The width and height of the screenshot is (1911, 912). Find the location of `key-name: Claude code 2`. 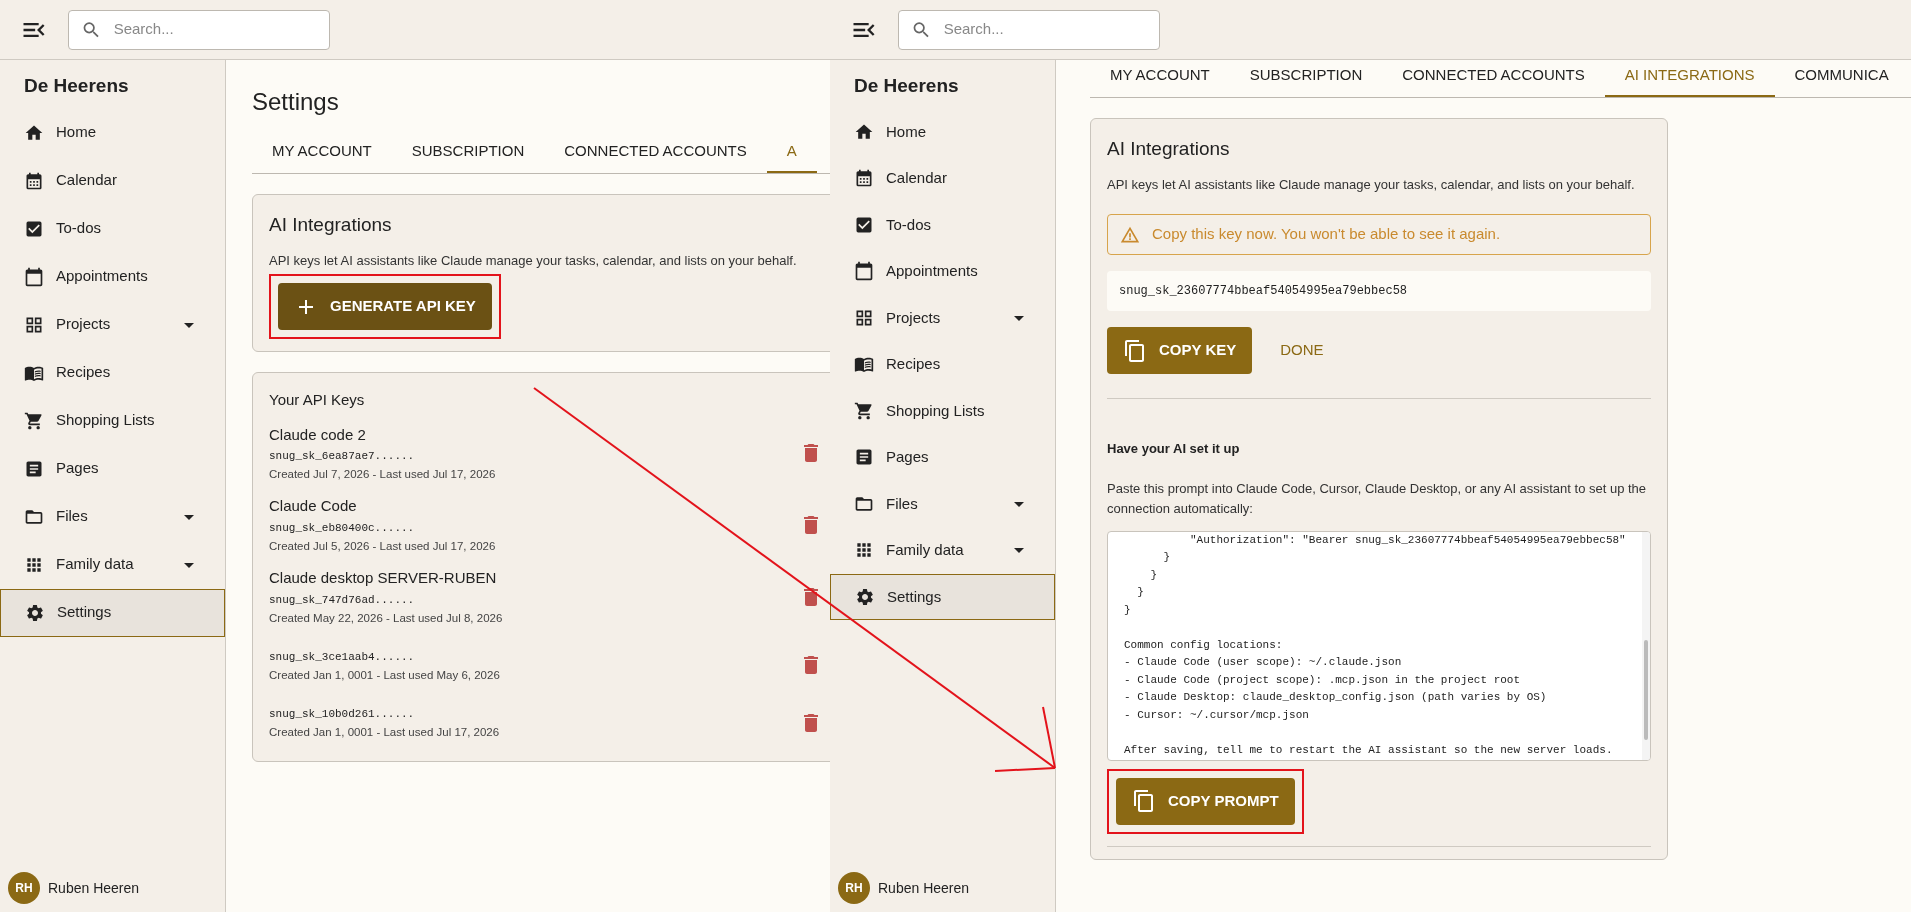

key-name: Claude code 2 is located at coordinates (318, 434).